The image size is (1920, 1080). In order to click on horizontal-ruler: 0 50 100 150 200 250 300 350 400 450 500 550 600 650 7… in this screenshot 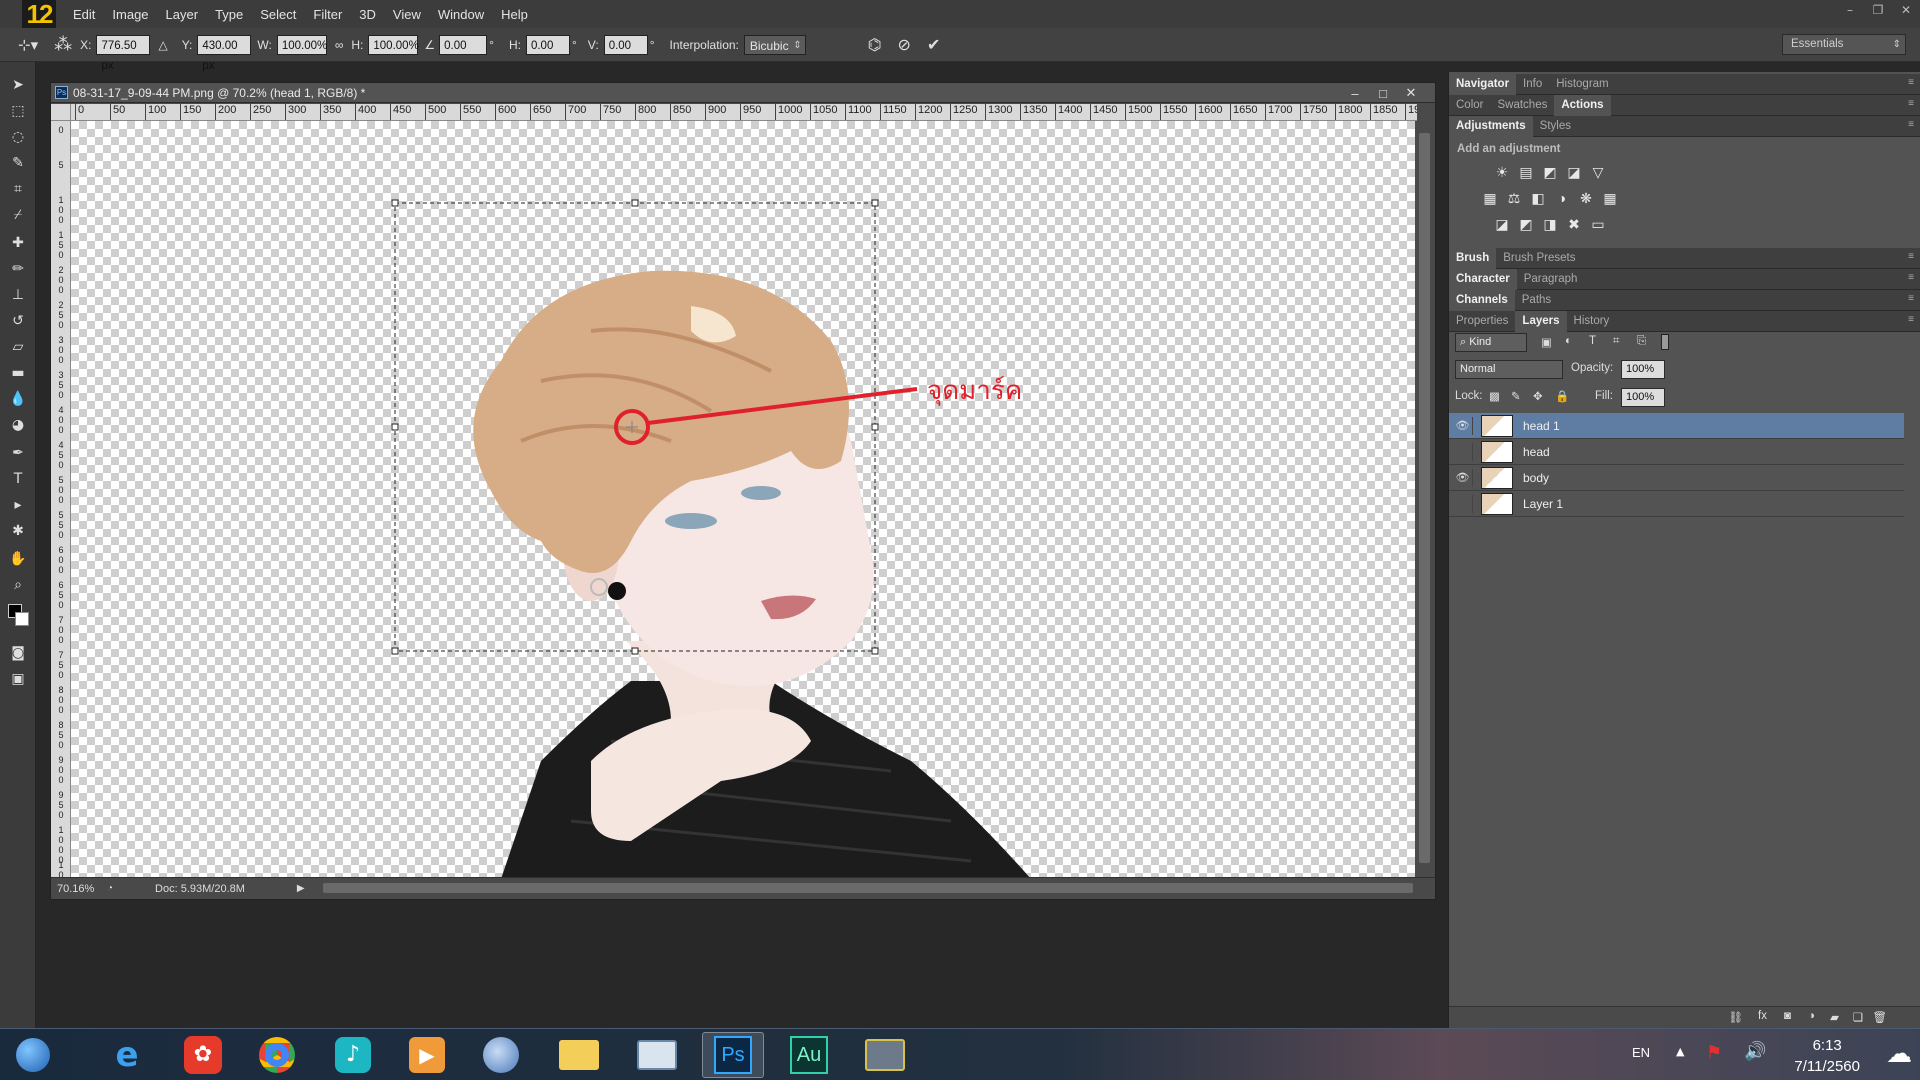, I will do `click(744, 112)`.